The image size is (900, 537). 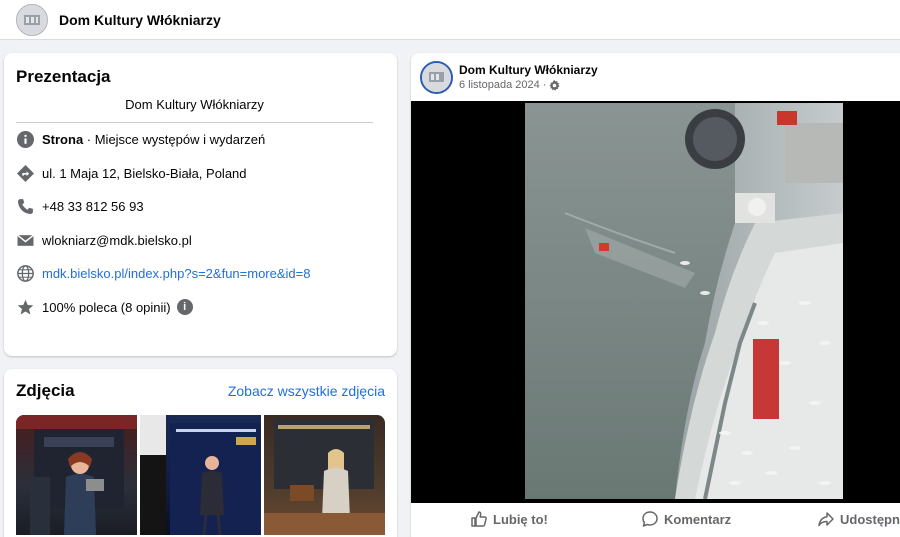 What do you see at coordinates (25, 173) in the screenshot?
I see `directions-icon` at bounding box center [25, 173].